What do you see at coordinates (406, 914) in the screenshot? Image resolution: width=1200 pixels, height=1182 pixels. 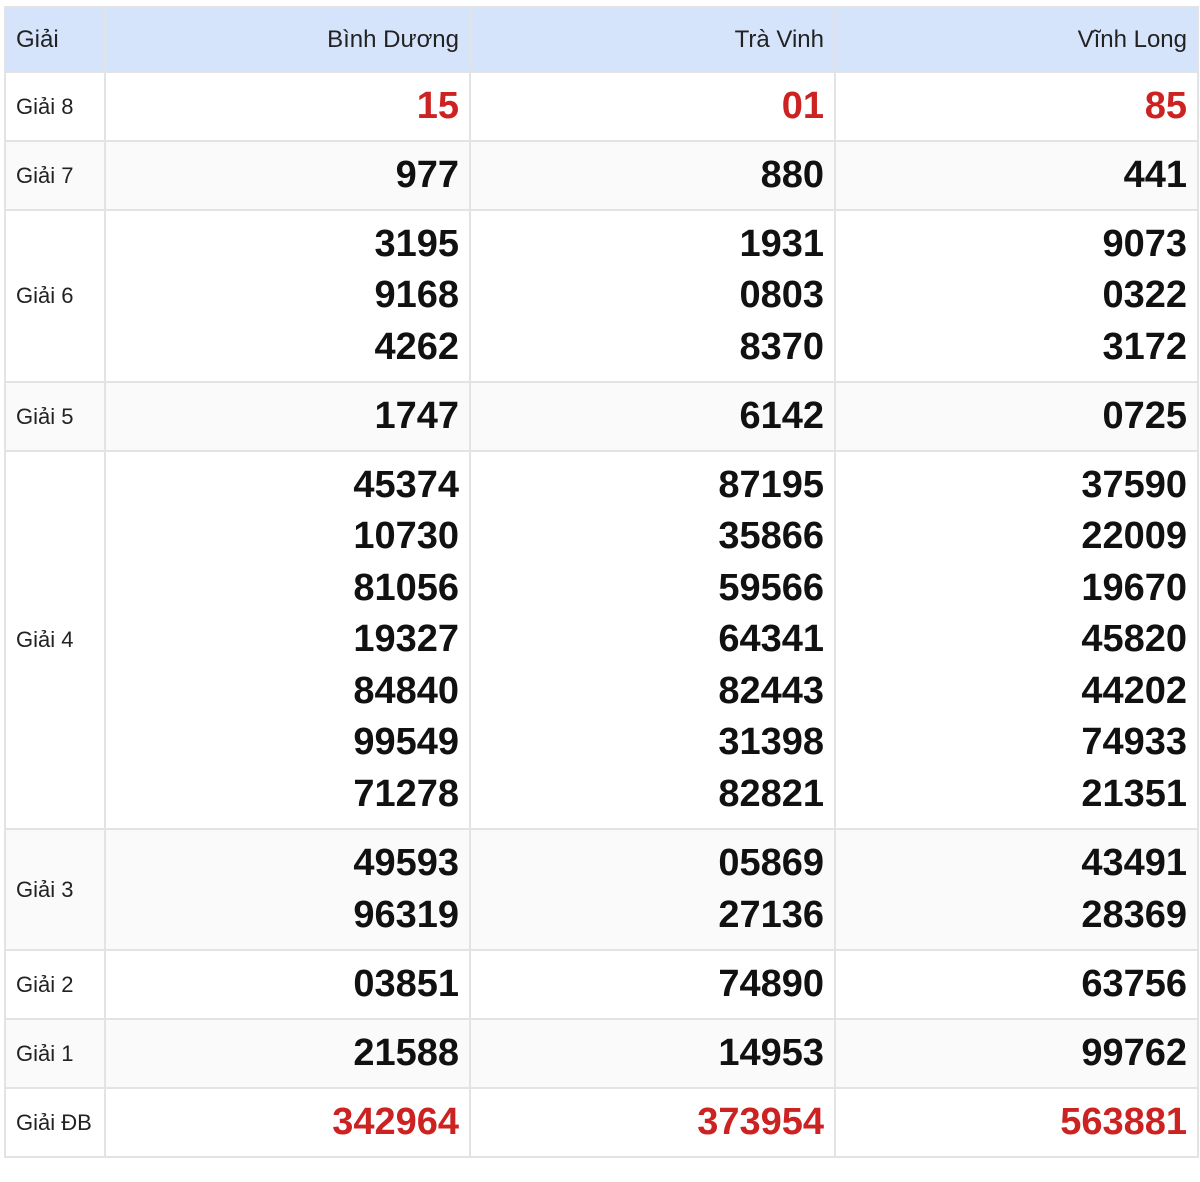 I see `winning-number: 96319` at bounding box center [406, 914].